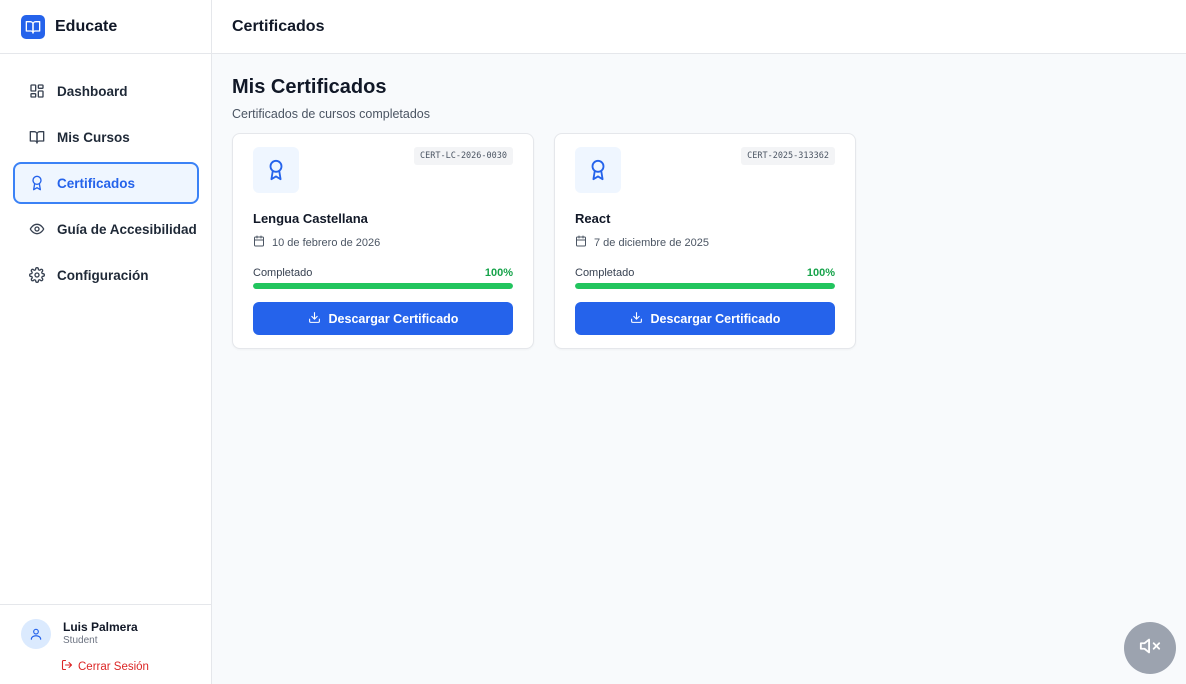 This screenshot has width=1186, height=684. I want to click on sidebar-item-label: Guía de Accesibilidad, so click(127, 229).